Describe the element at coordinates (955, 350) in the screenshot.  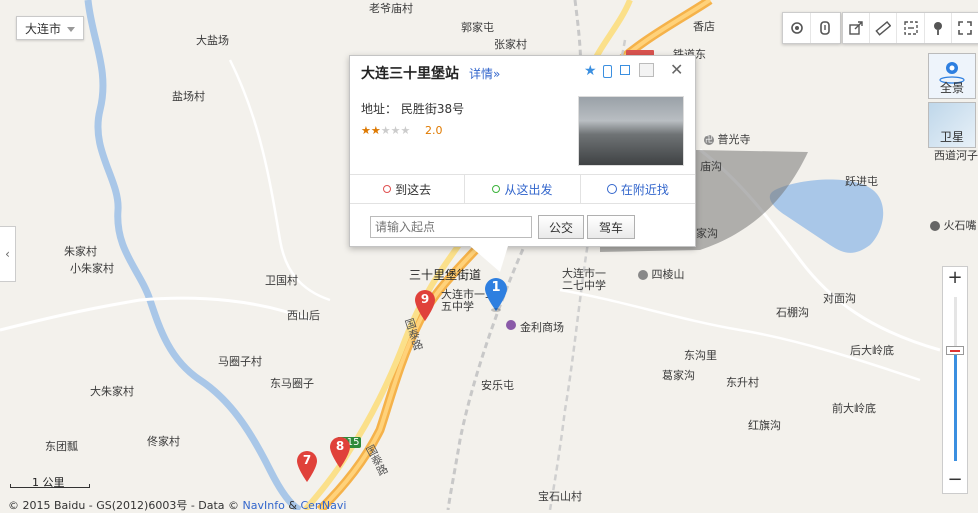
I see `zoom-slider-handle` at that location.